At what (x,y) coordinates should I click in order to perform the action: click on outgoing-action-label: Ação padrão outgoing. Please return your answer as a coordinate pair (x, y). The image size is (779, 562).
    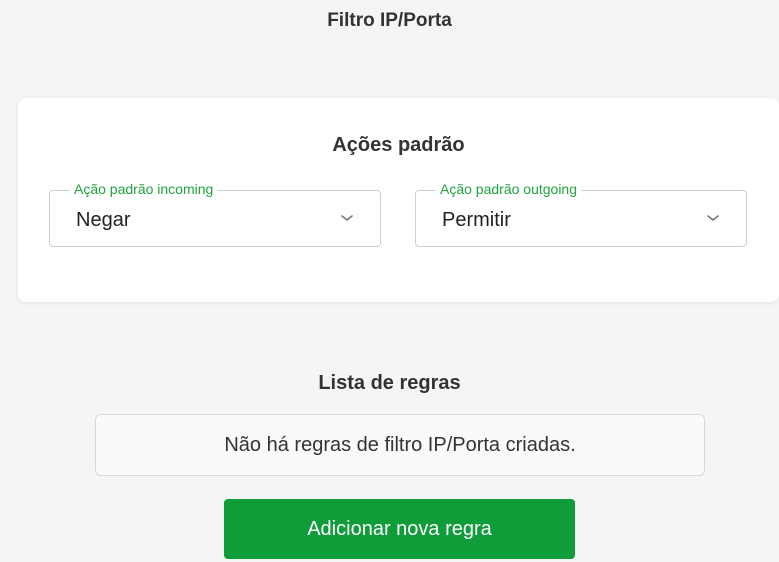
    Looking at the image, I should click on (508, 189).